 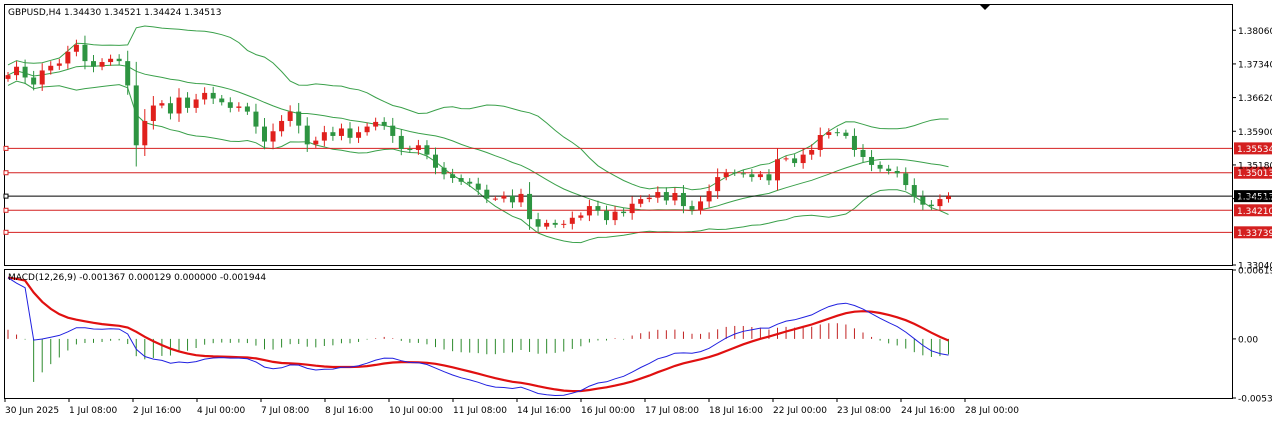 What do you see at coordinates (416, 411) in the screenshot?
I see `time-tick-label: 10 Jul 00:00` at bounding box center [416, 411].